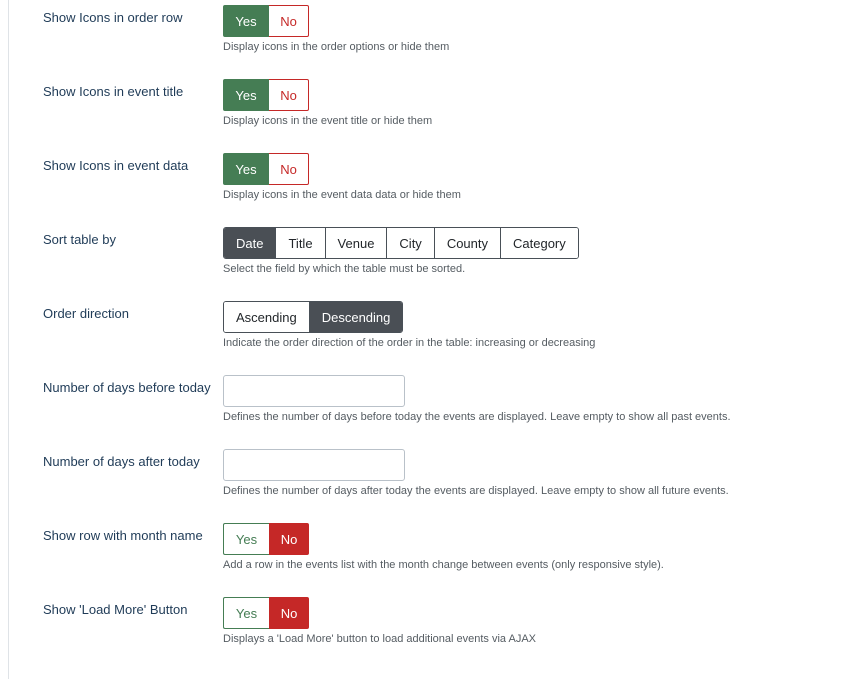  What do you see at coordinates (127, 387) in the screenshot?
I see `field-label: Number of days before today` at bounding box center [127, 387].